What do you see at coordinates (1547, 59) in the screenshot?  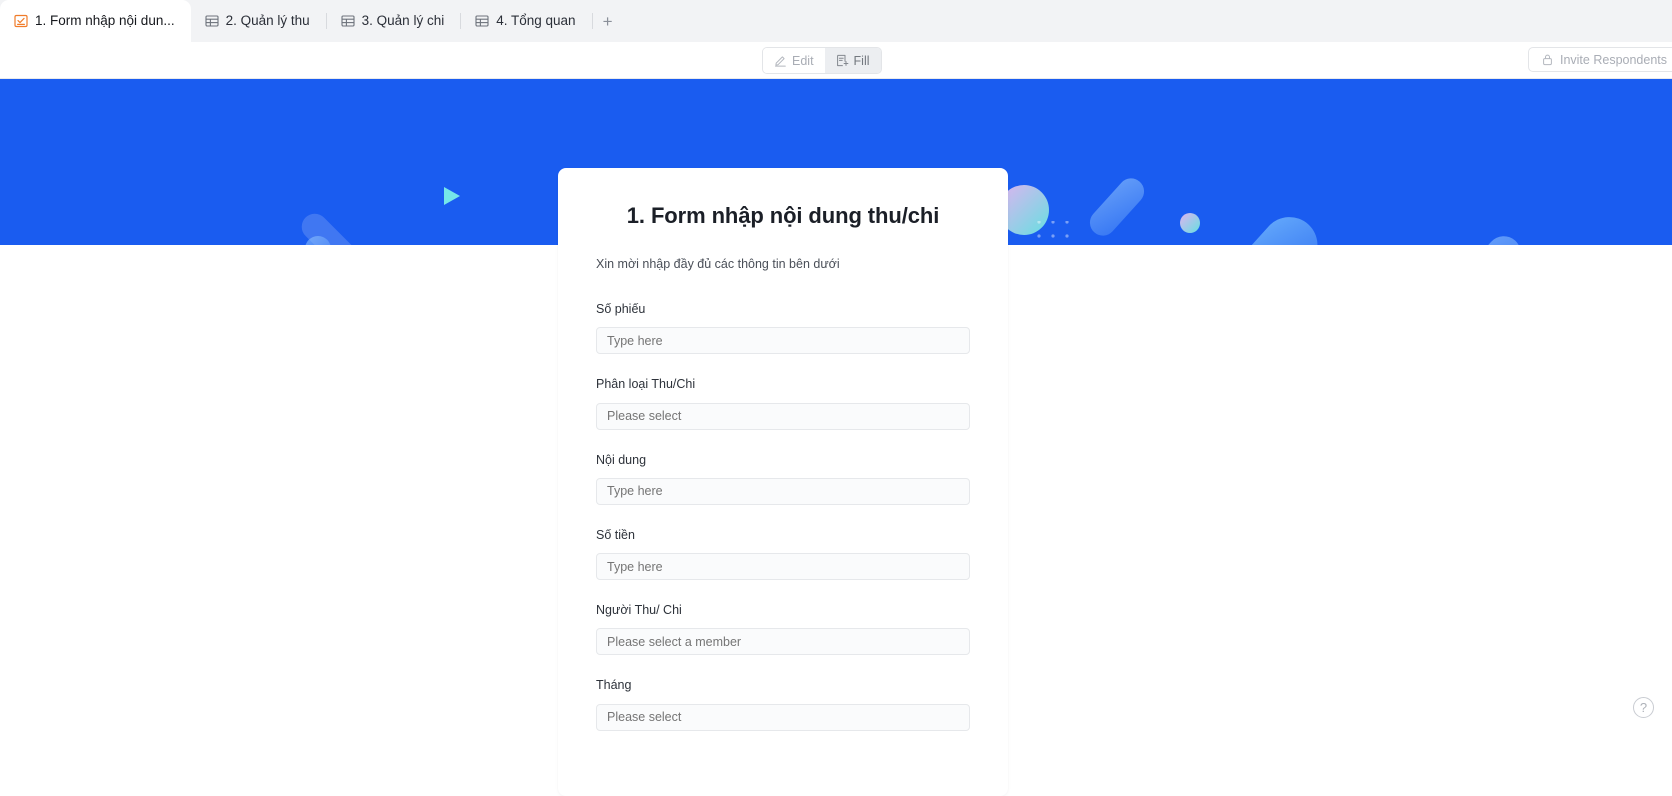 I see `lock-icon` at bounding box center [1547, 59].